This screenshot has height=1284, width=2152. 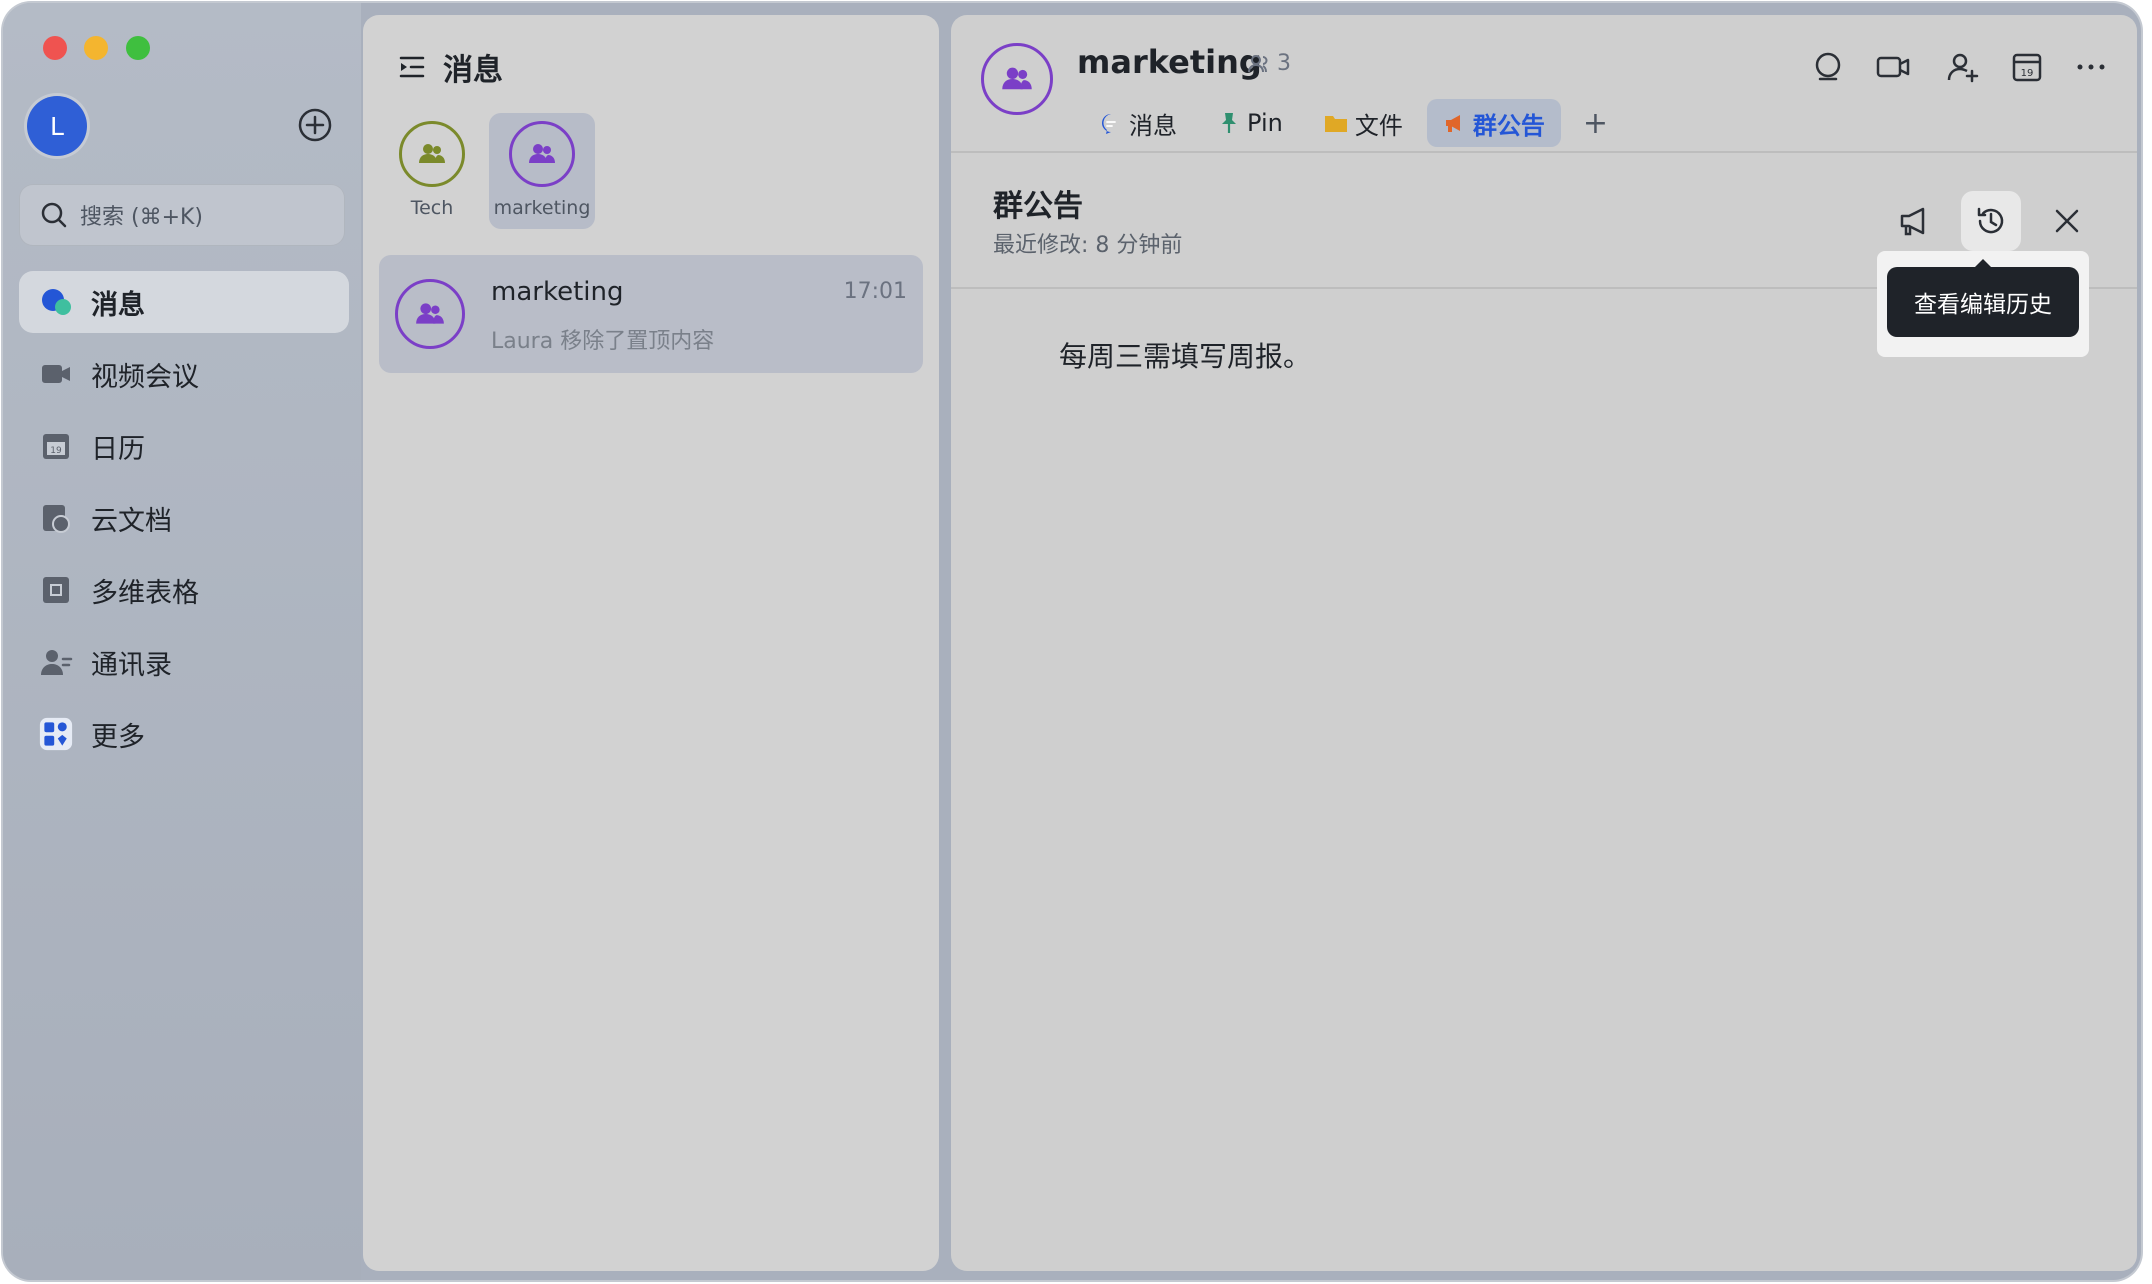 What do you see at coordinates (145, 593) in the screenshot?
I see `sidebar-item-label: 多维表格` at bounding box center [145, 593].